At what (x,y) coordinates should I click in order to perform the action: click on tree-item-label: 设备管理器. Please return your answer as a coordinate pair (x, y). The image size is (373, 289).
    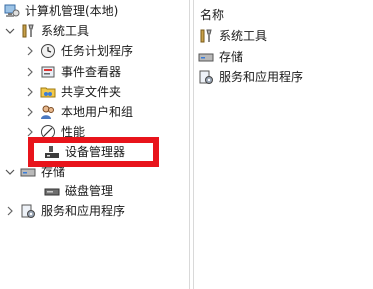
    Looking at the image, I should click on (95, 152).